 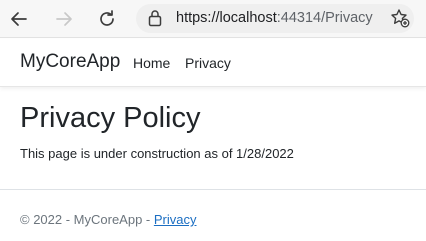 What do you see at coordinates (208, 63) in the screenshot?
I see `nav-link-privacy: Privacy` at bounding box center [208, 63].